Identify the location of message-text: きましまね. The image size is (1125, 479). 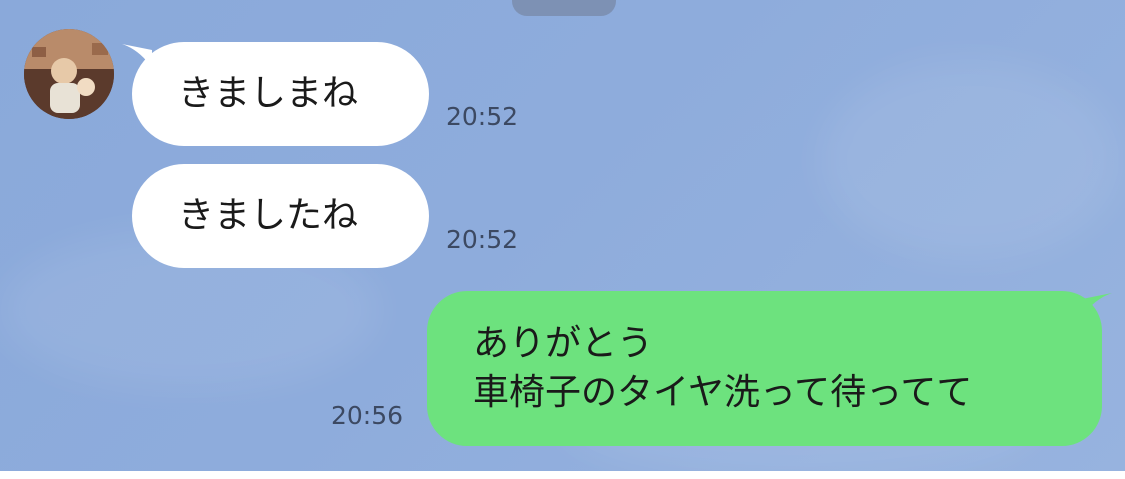
(268, 93).